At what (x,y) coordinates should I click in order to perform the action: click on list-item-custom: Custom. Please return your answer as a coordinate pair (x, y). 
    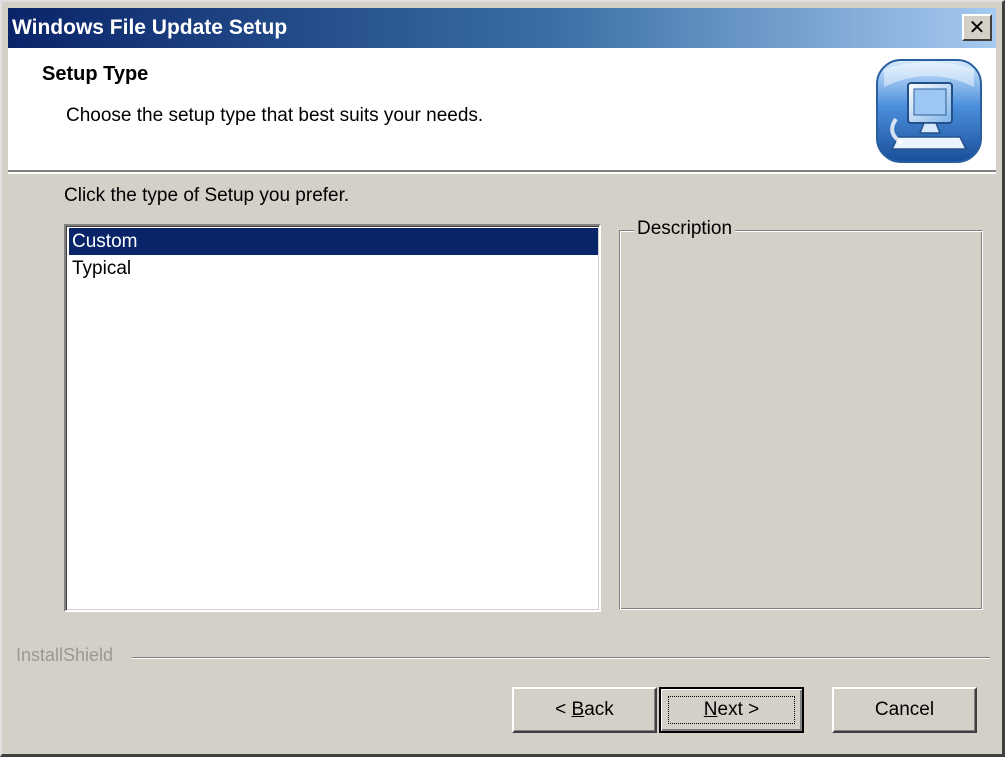
    Looking at the image, I should click on (333, 241).